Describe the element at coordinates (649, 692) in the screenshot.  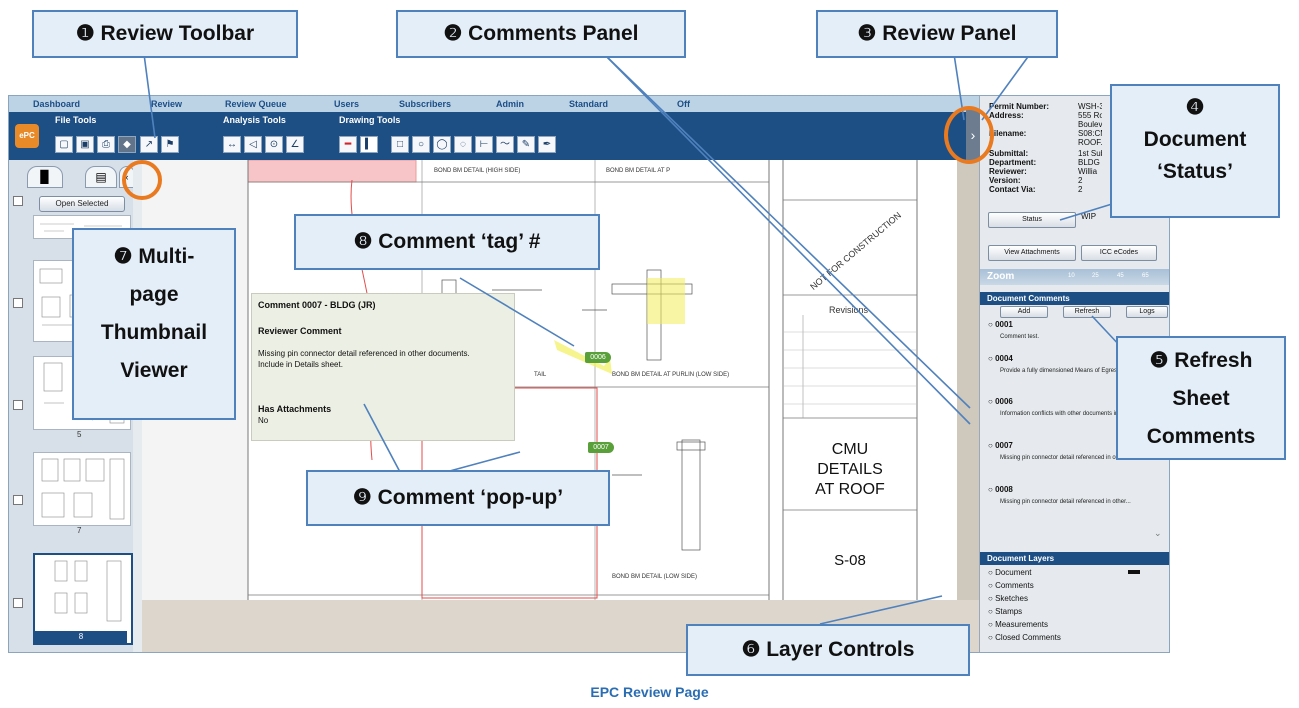
I see `page-caption: EPC Review Page` at that location.